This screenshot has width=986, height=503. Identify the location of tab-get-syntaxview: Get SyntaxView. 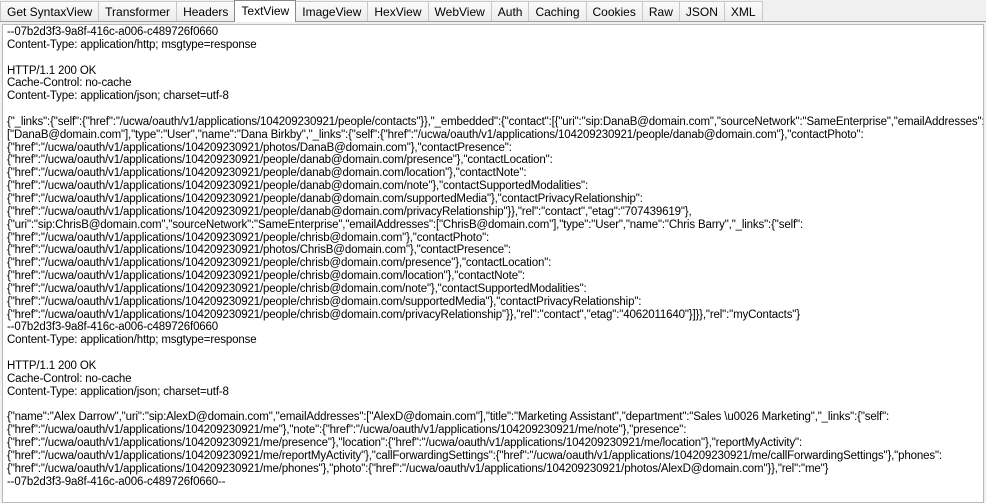
(50, 11).